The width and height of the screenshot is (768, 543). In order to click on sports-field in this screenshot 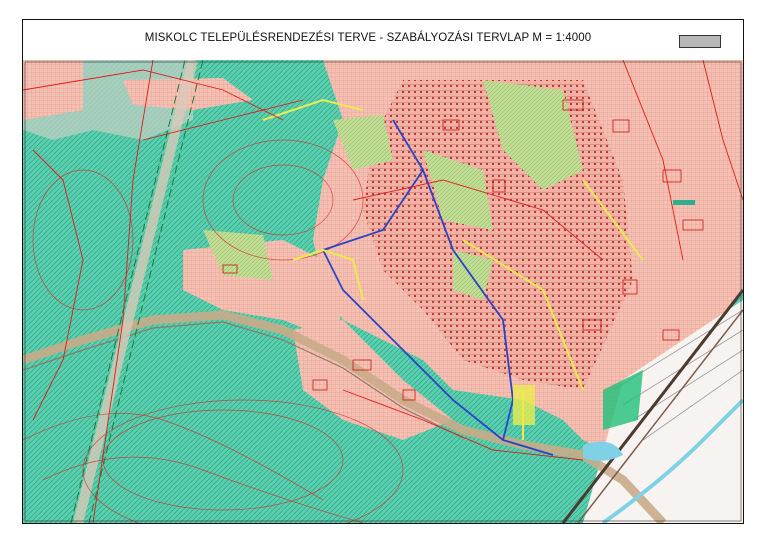, I will do `click(524, 405)`.